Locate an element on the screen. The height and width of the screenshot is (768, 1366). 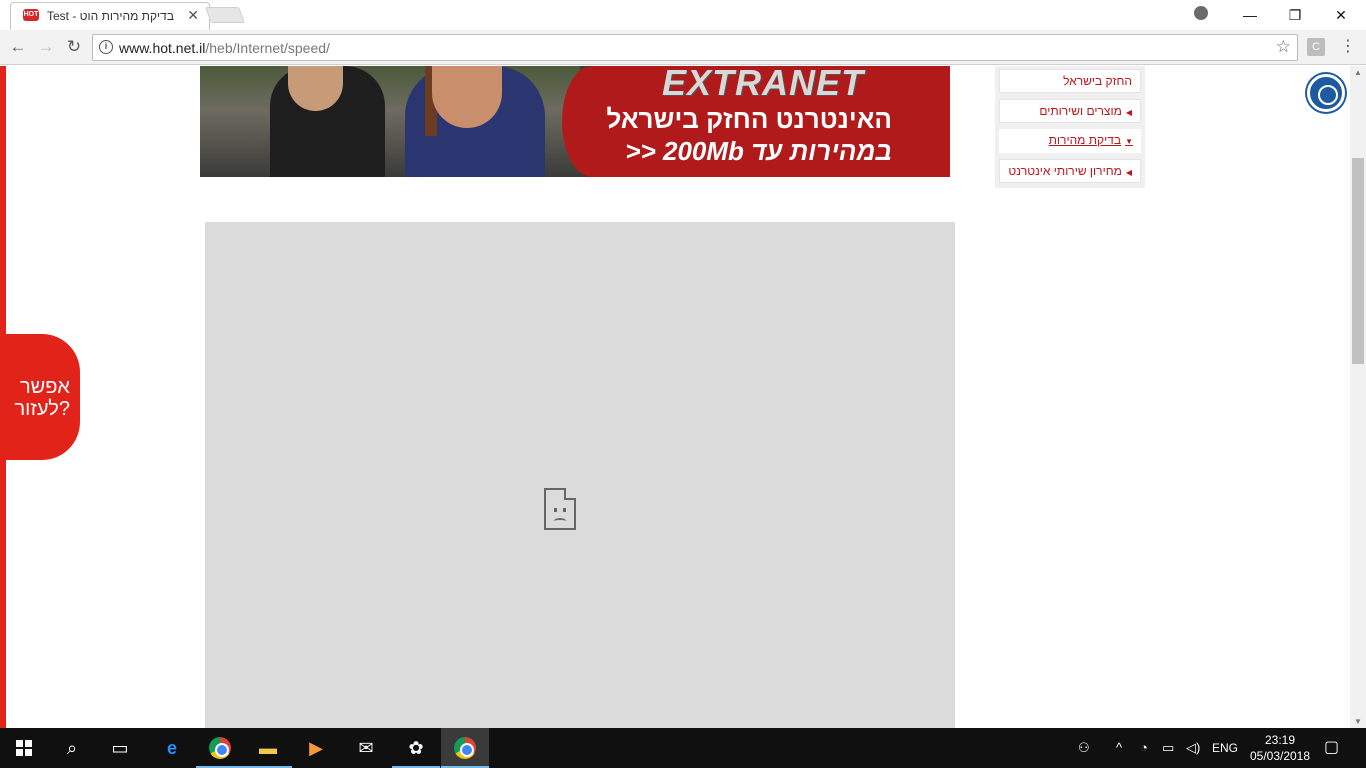
sidenav-item-price-list: ◀מחירון שירותי אינטרנט is located at coordinates (1070, 171).